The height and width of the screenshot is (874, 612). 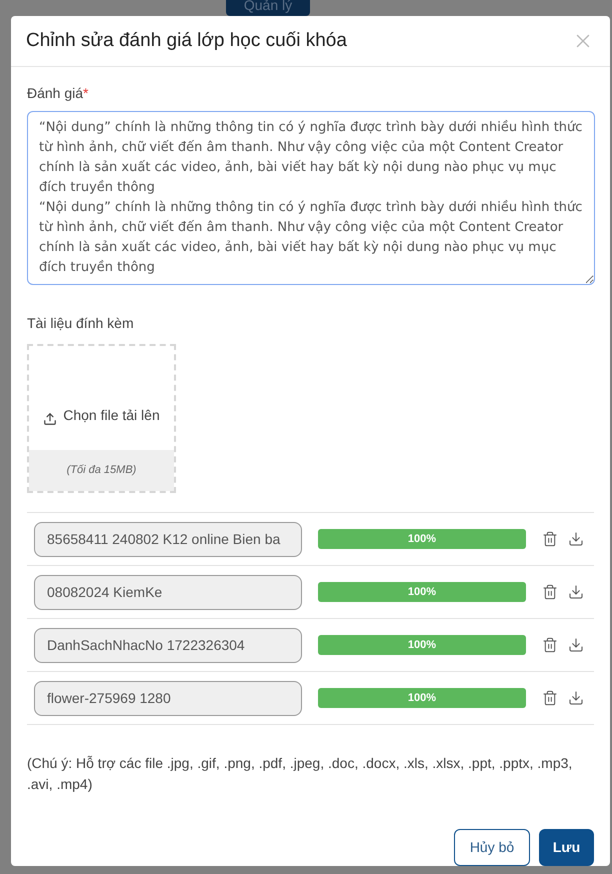 I want to click on field-label: Đánh giá, so click(x=55, y=93).